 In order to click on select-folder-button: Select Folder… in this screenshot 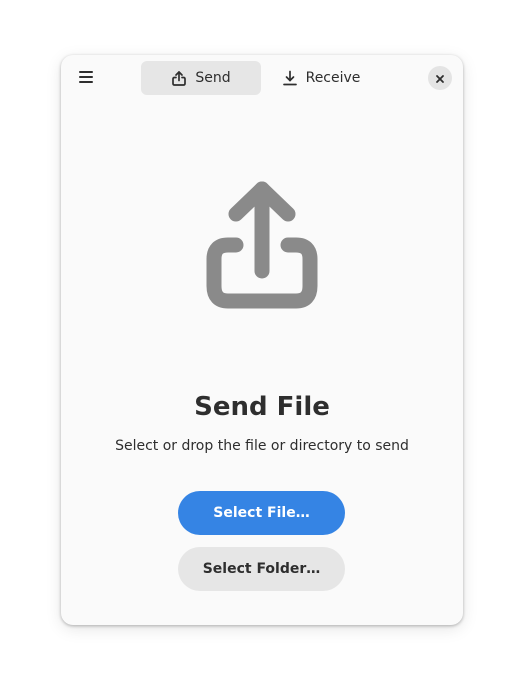, I will do `click(261, 569)`.